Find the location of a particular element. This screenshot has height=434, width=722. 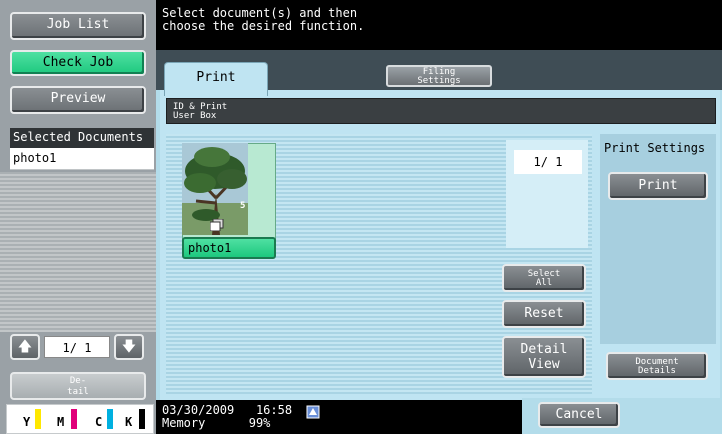

detail-view-button: Detail View is located at coordinates (544, 357).